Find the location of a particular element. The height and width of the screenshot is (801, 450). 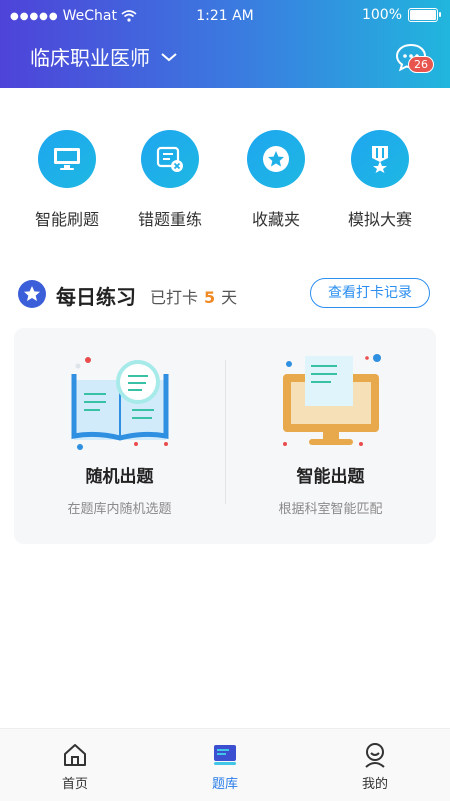

checkin-status: 已打卡 5 天 is located at coordinates (193, 296).